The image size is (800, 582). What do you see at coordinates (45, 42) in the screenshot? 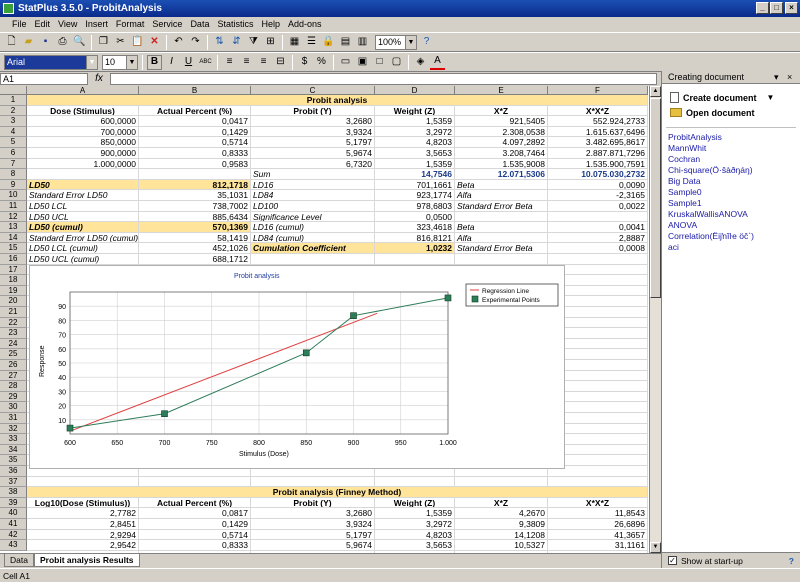
I see `save-icon: ▪` at bounding box center [45, 42].